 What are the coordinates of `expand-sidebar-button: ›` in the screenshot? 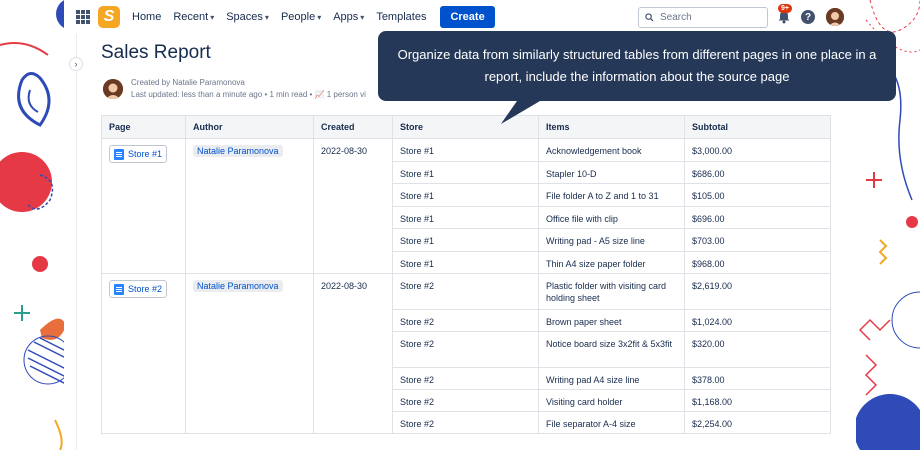 It's located at (76, 64).